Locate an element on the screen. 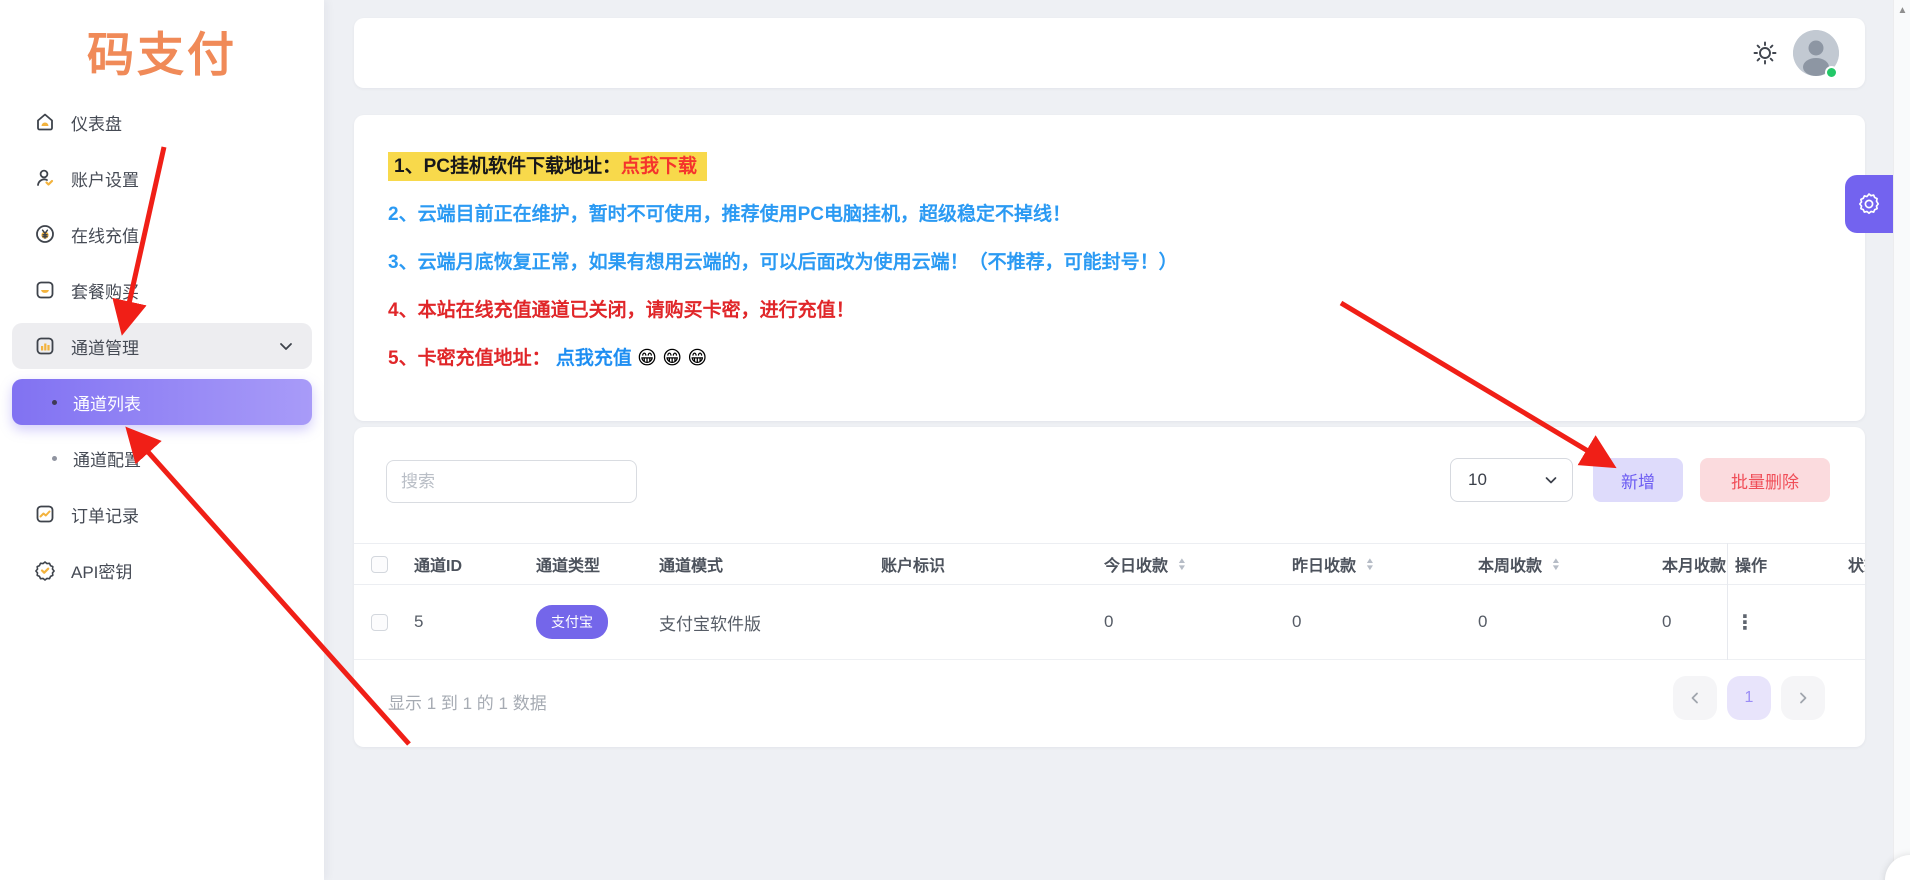 Image resolution: width=1910 pixels, height=880 pixels. sun-icon is located at coordinates (1765, 53).